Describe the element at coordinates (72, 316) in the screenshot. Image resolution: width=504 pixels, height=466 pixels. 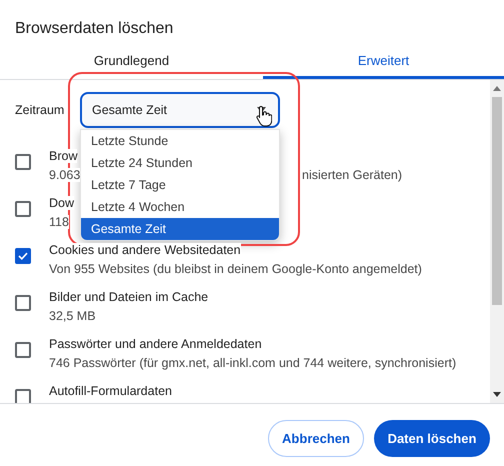
I see `option-detail: 32,5 MB` at that location.